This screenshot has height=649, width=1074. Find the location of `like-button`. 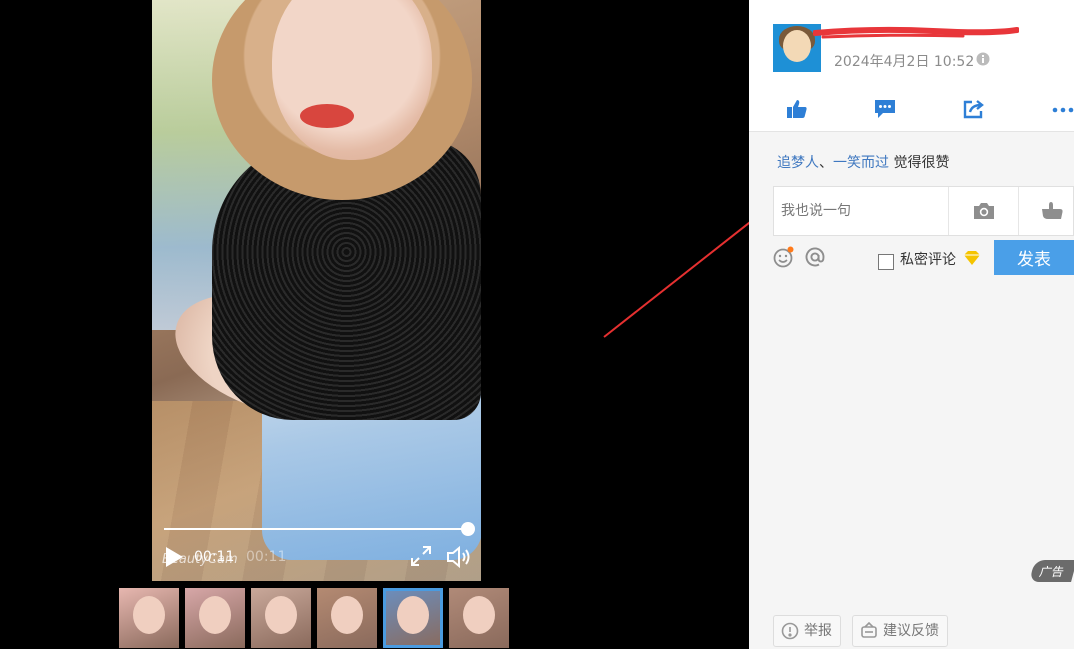

like-button is located at coordinates (797, 109).